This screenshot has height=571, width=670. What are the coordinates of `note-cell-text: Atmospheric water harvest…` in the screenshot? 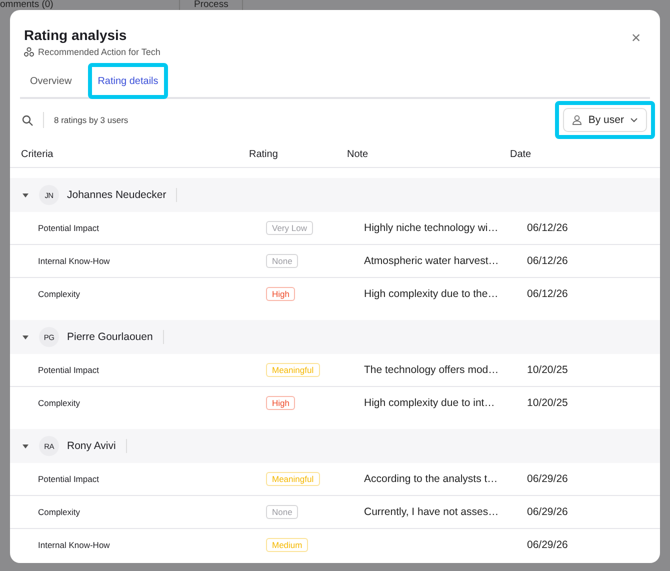 It's located at (432, 261).